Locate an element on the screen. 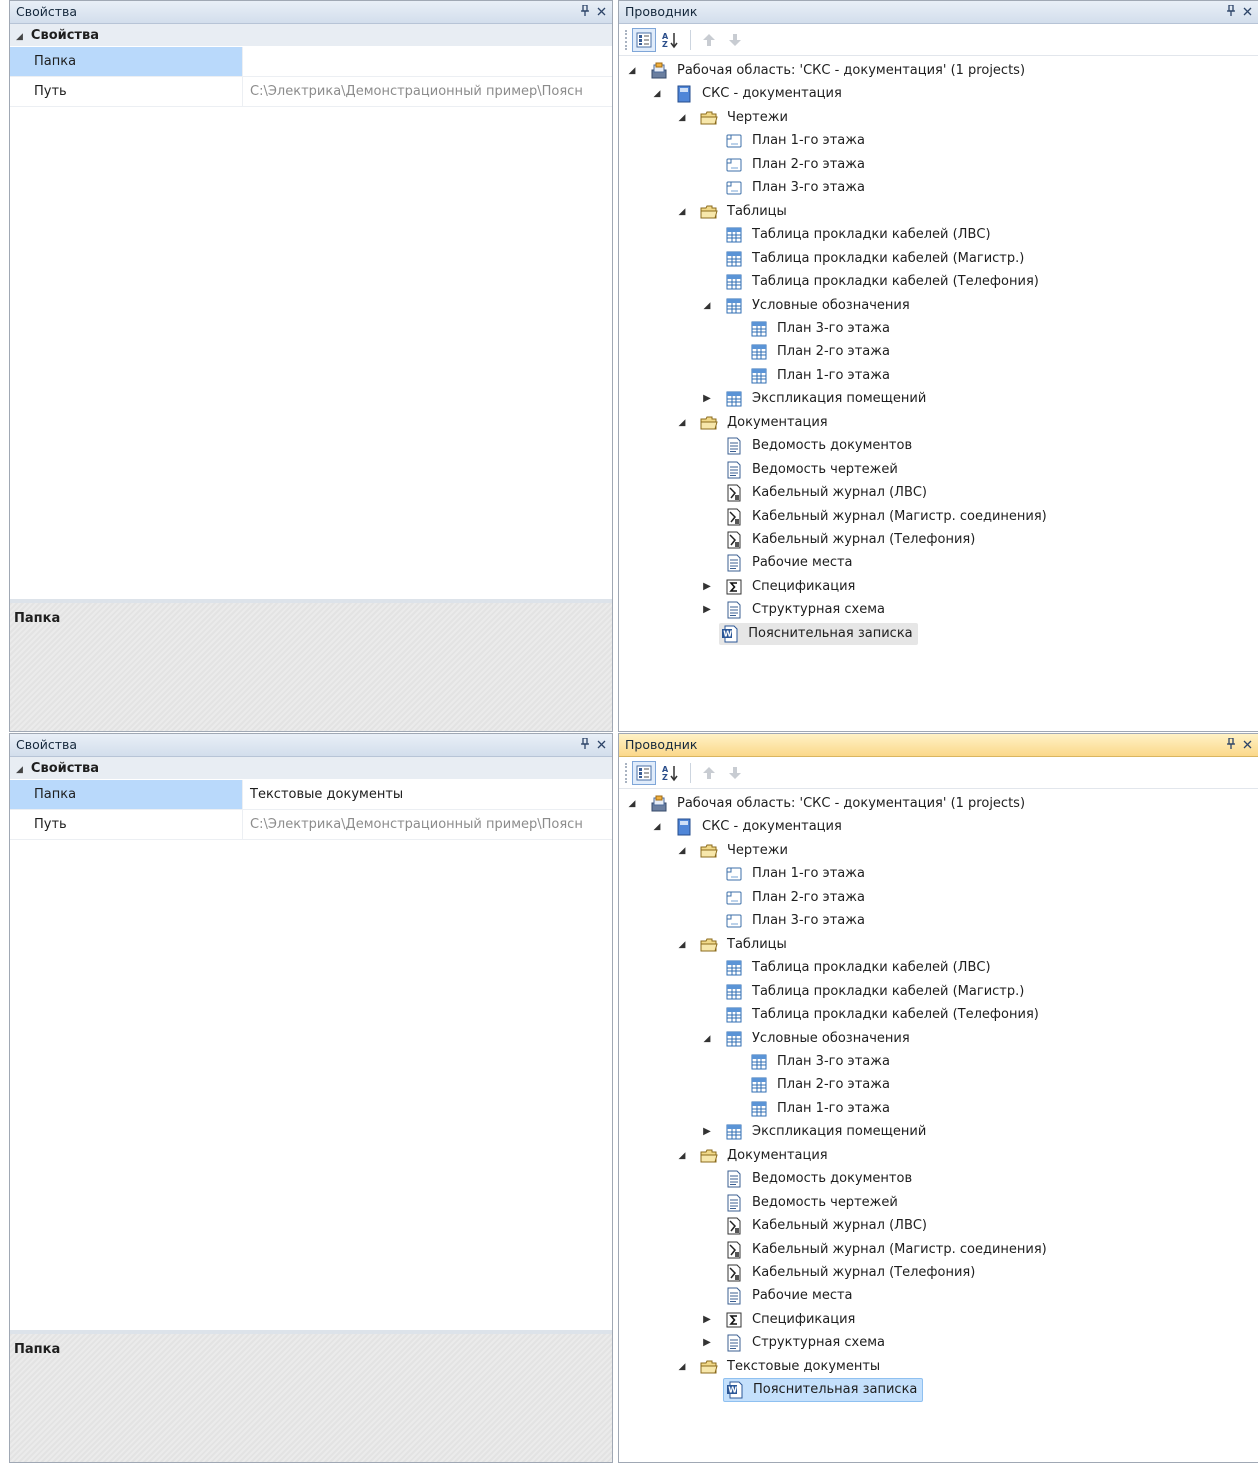  tree-folder: ◢ Текстовые документы is located at coordinates (780, 1367).